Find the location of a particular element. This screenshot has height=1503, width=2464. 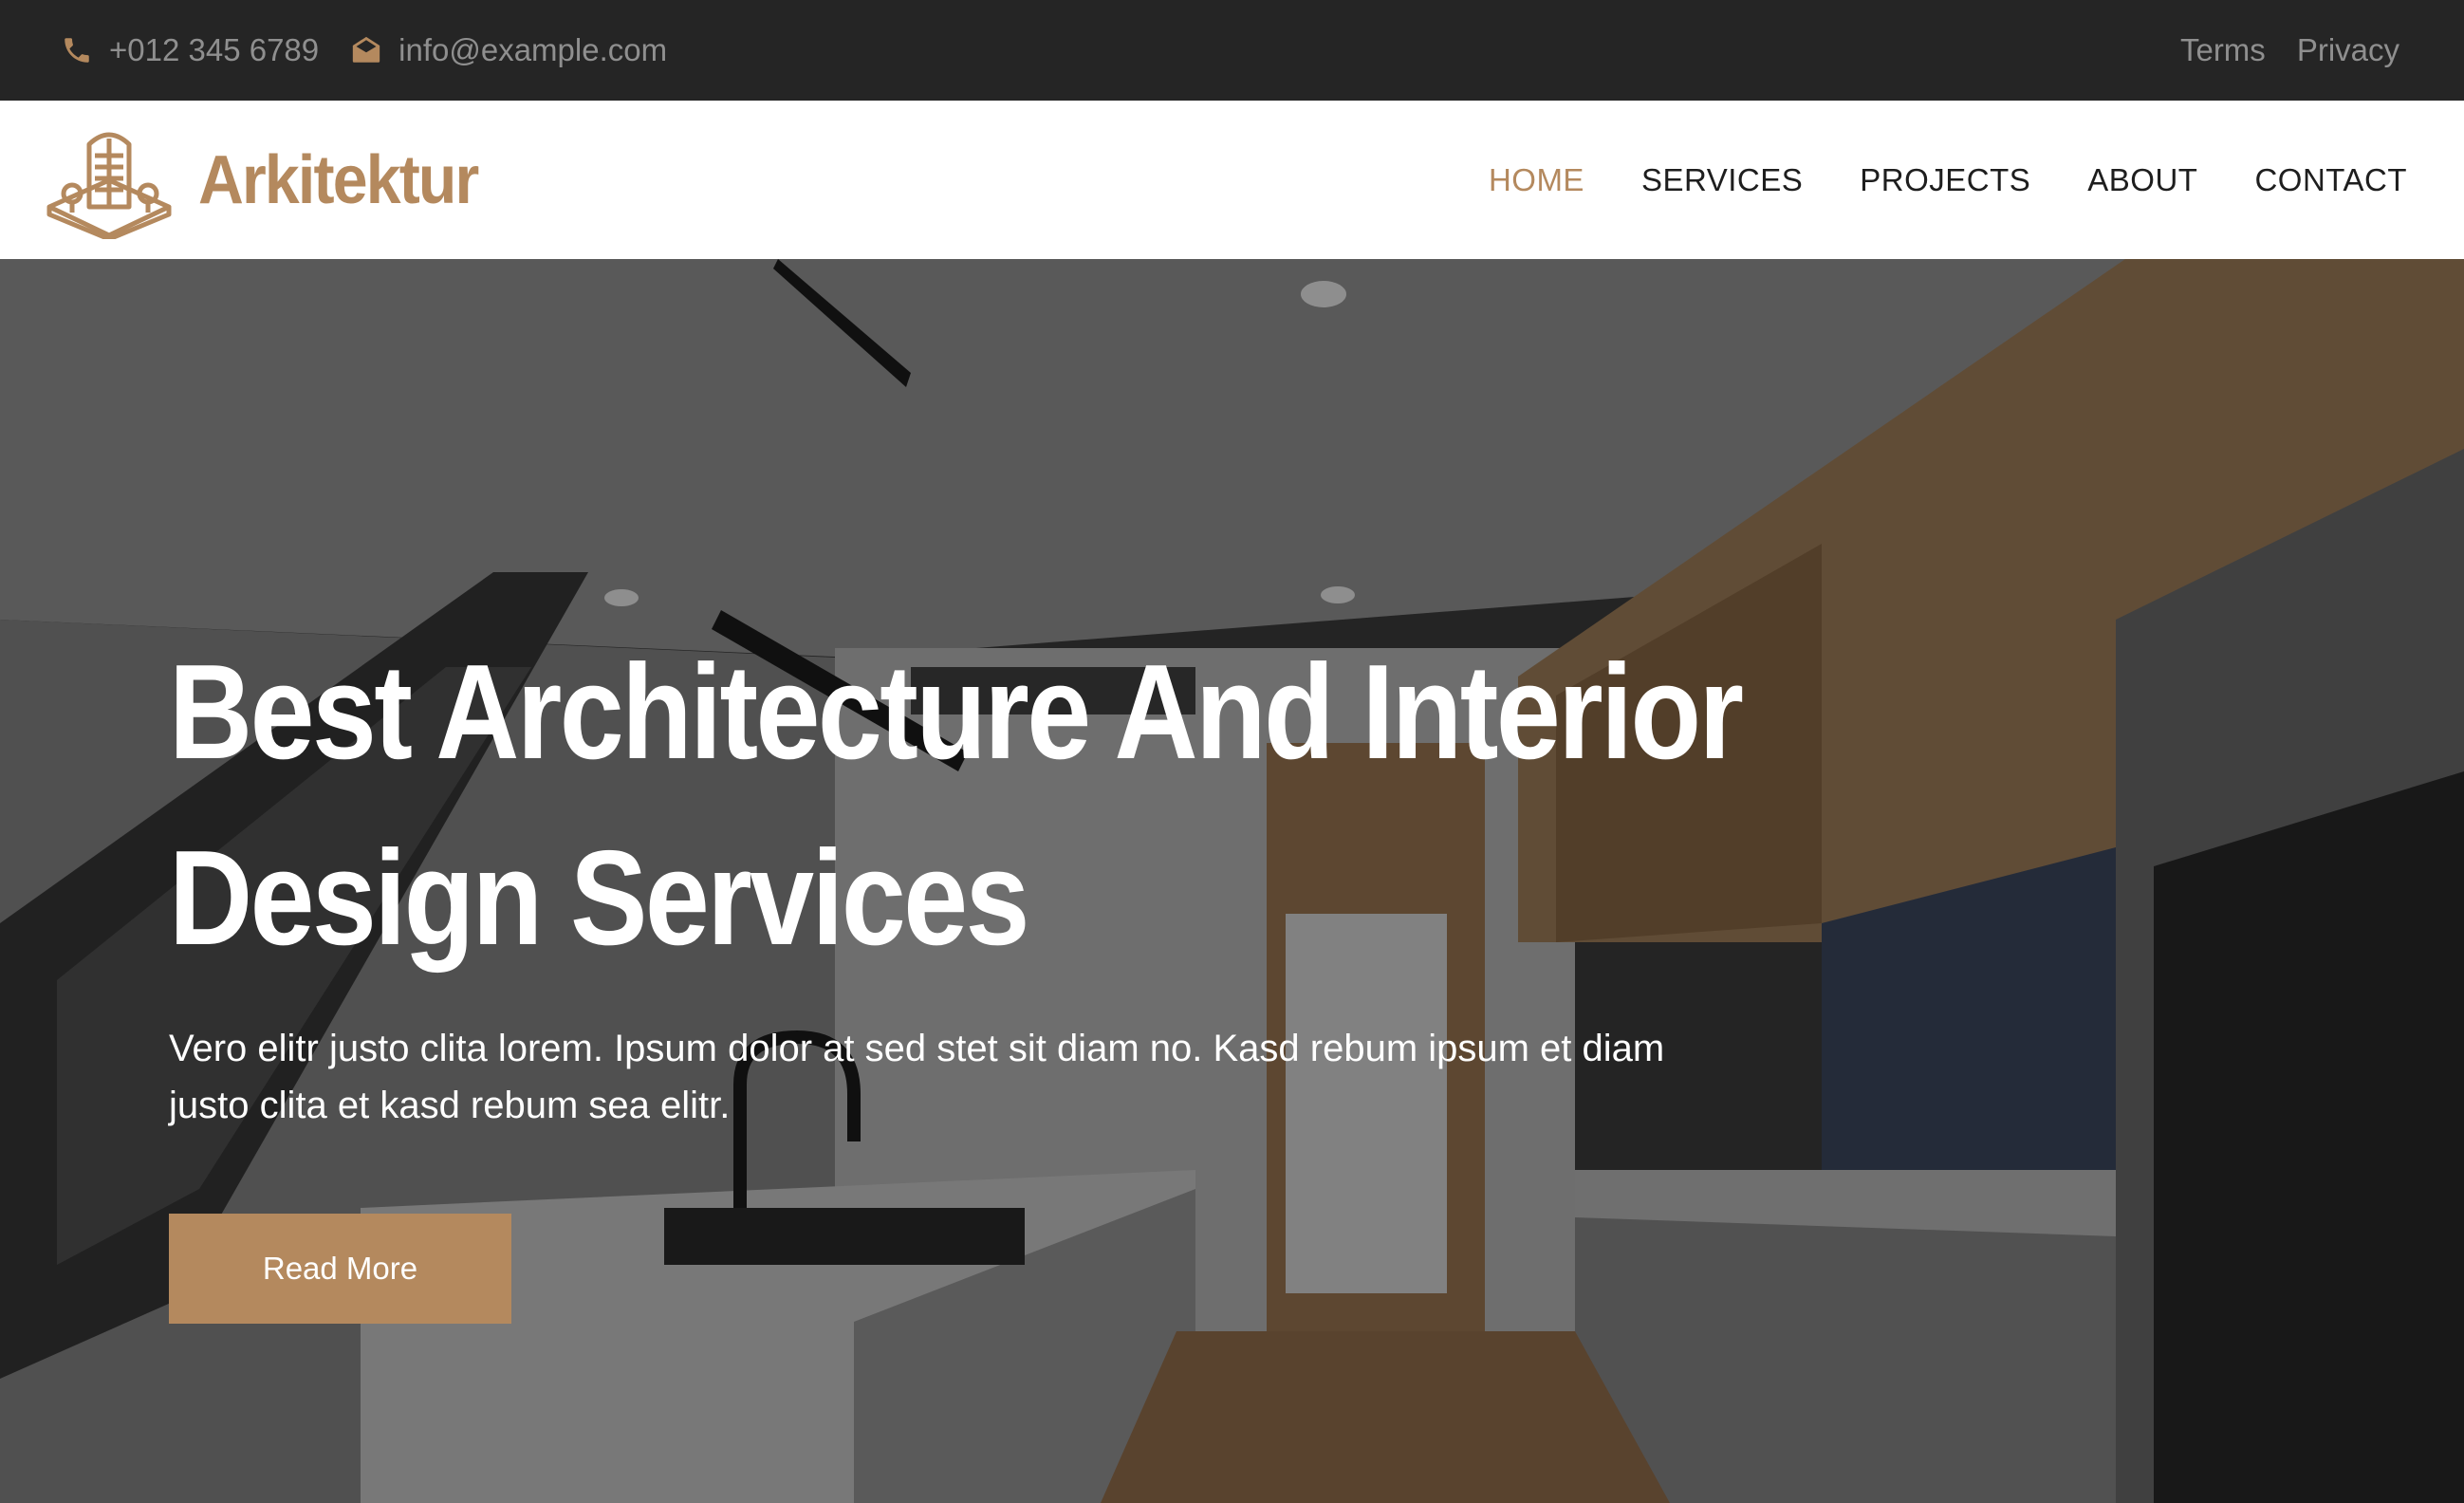

nav-item-contact: CONTACT is located at coordinates (2330, 180).